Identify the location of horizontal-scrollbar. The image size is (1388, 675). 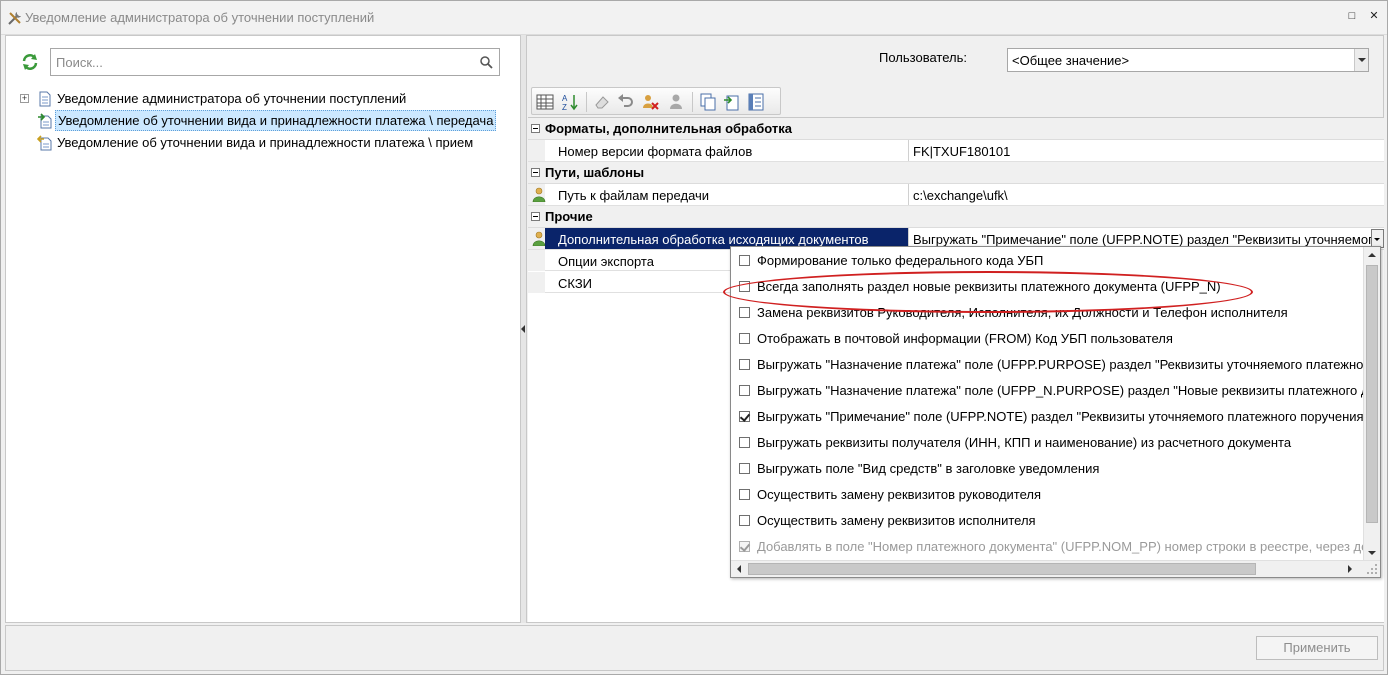
(1055, 568).